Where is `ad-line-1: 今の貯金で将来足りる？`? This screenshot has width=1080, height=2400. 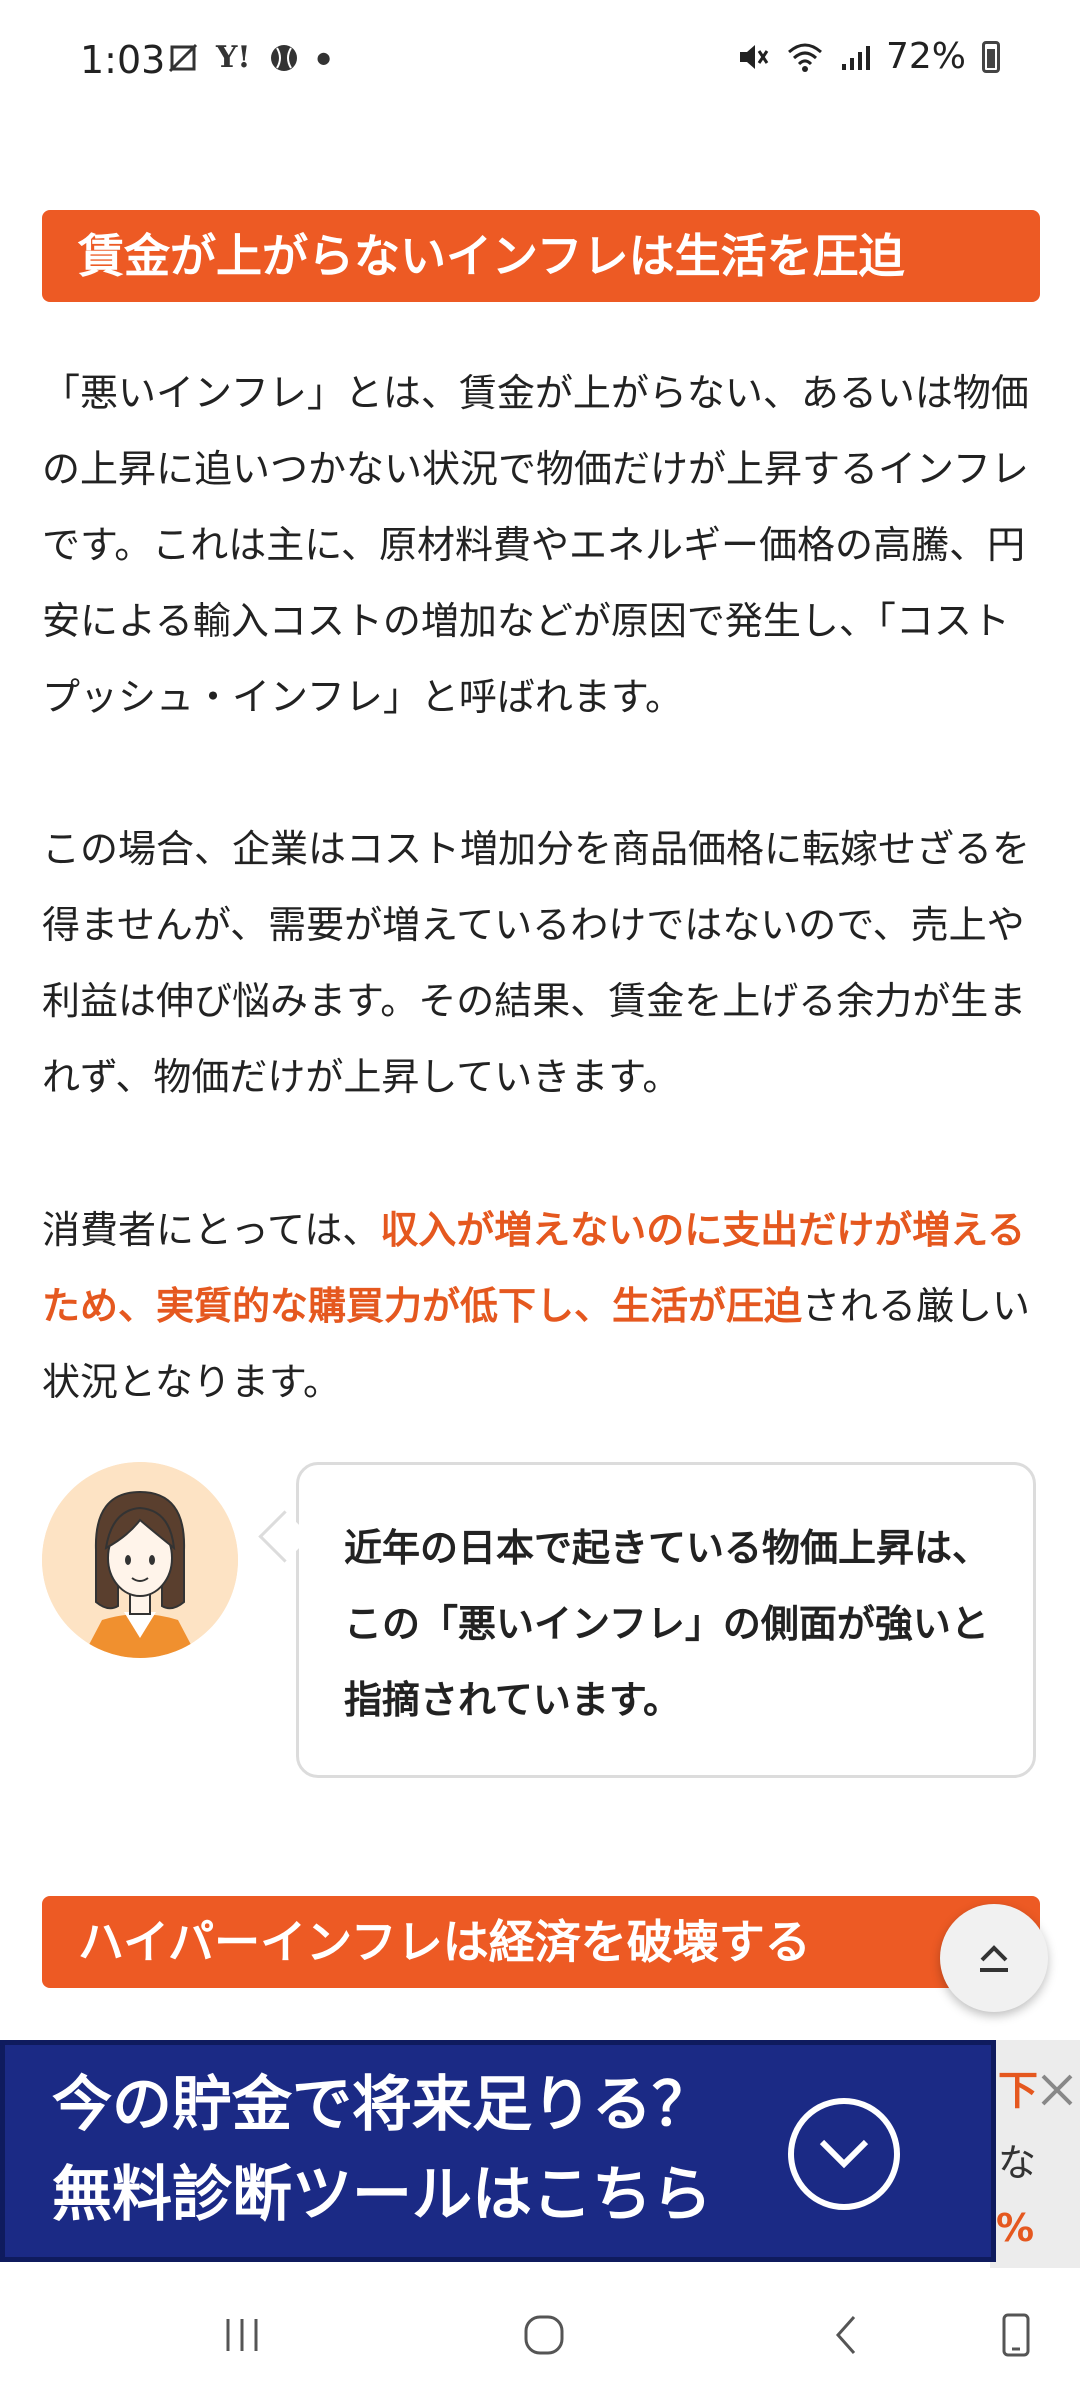
ad-line-1: 今の貯金で将来足りる？ is located at coordinates (382, 2105).